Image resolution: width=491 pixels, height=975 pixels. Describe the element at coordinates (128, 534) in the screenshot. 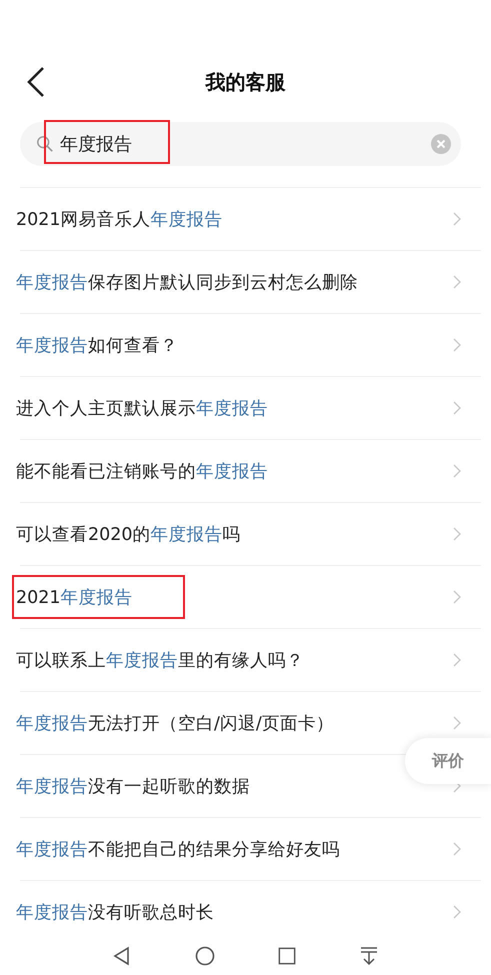

I see `result-item: 可以查看2020的年度报告吗` at that location.